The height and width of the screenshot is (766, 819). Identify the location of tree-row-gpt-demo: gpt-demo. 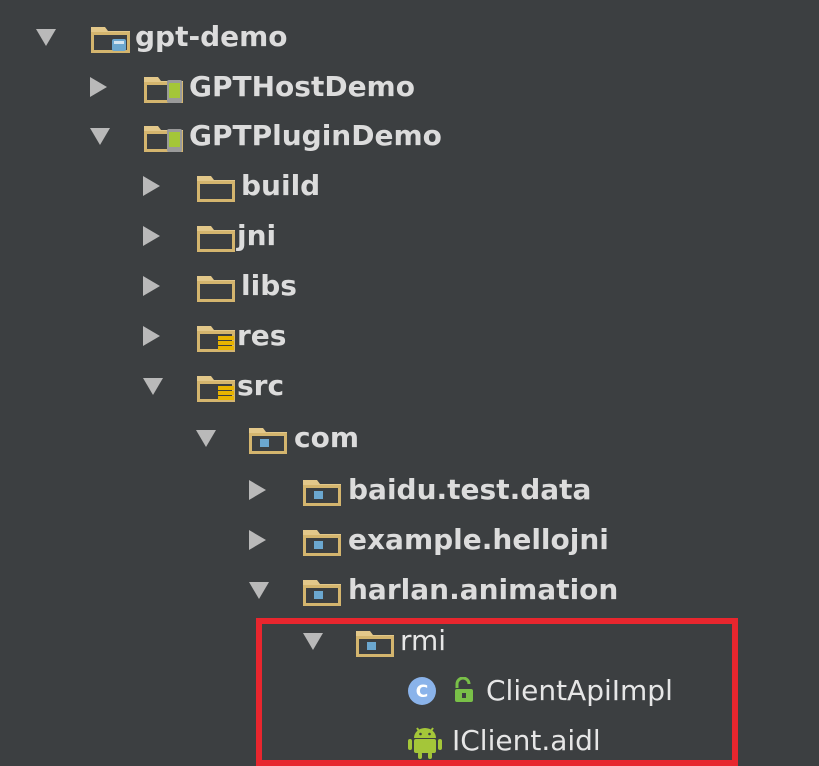
(409, 37).